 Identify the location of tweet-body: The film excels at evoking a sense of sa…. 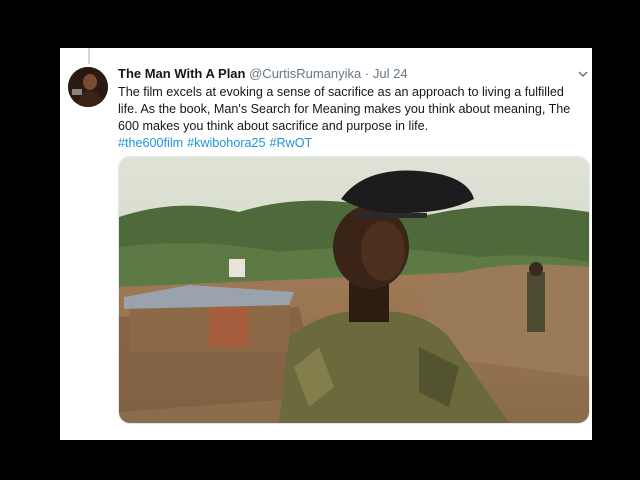
(349, 118).